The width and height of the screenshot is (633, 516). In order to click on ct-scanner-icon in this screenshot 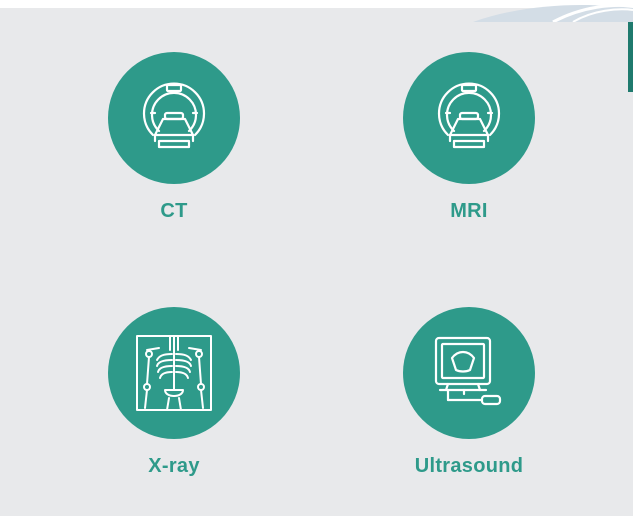, I will do `click(174, 115)`.